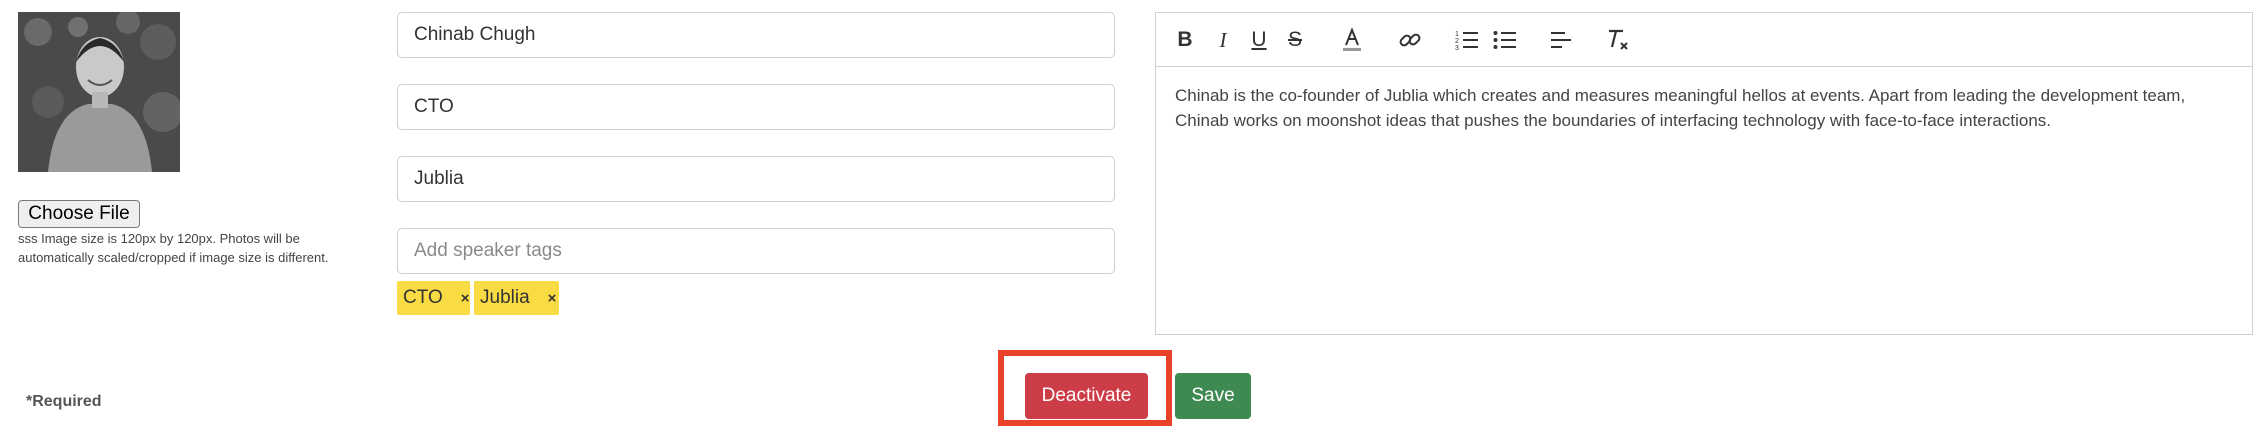 This screenshot has width=2262, height=426. I want to click on tag-cto: CTO ×, so click(433, 298).